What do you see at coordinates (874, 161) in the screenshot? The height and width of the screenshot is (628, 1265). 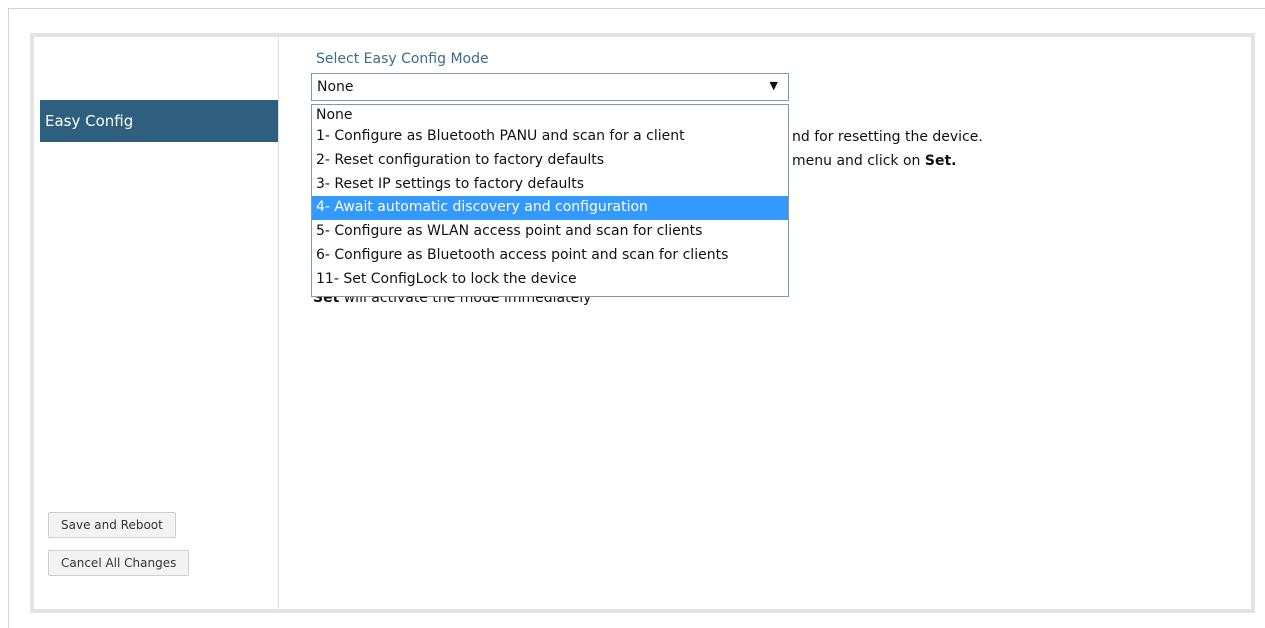 I see `description-line-2: menu and click on Set.` at bounding box center [874, 161].